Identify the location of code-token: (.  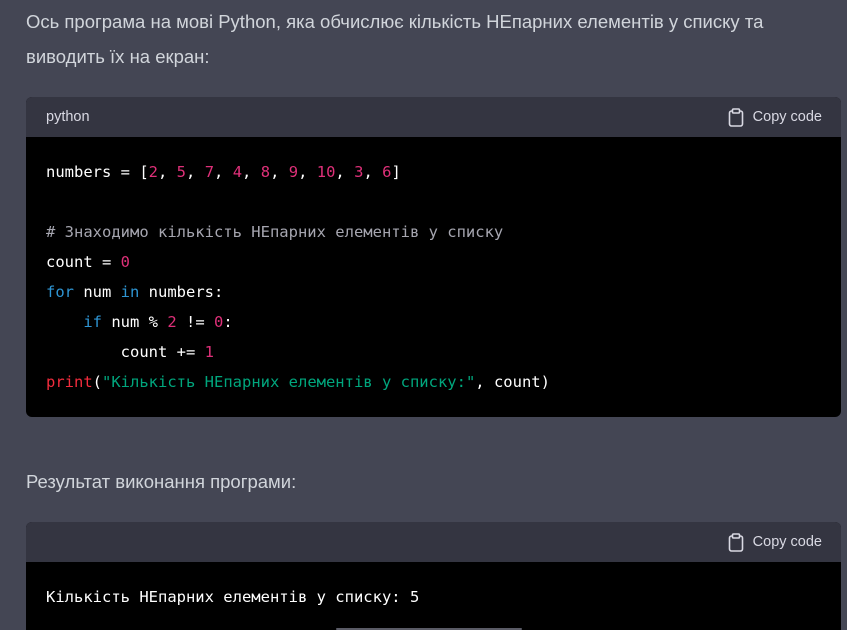
(97, 382).